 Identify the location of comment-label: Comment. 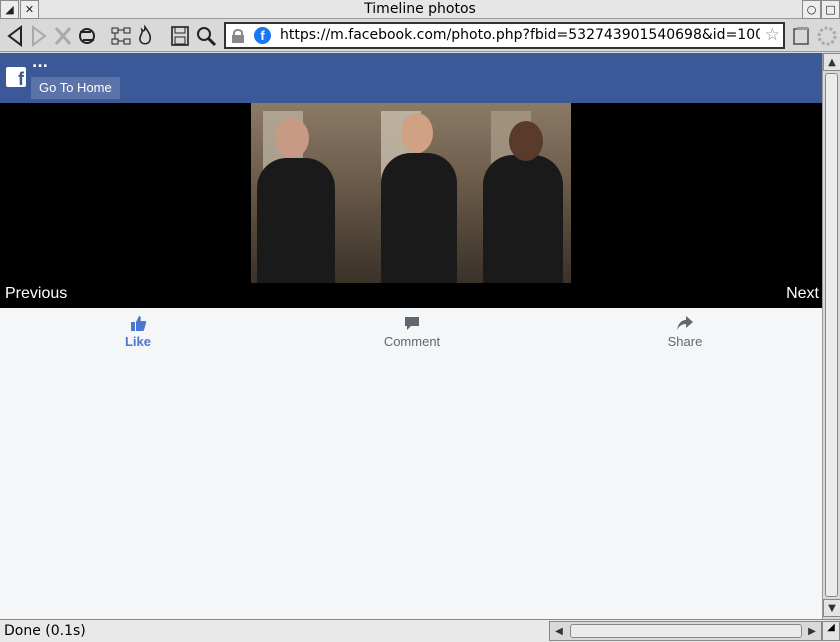
(412, 341).